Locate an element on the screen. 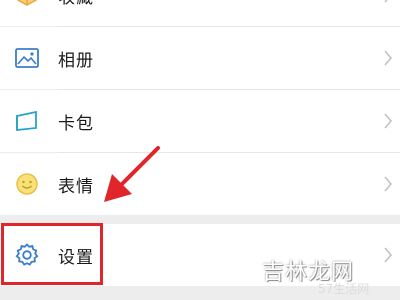  menu-item-label: 卡包 is located at coordinates (76, 123).